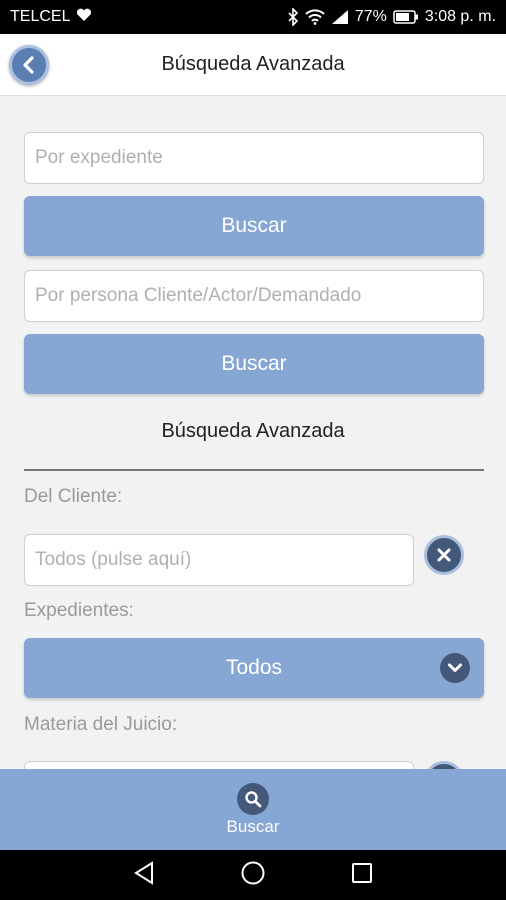 This screenshot has height=900, width=506. I want to click on expedientes-select: Todos, so click(254, 668).